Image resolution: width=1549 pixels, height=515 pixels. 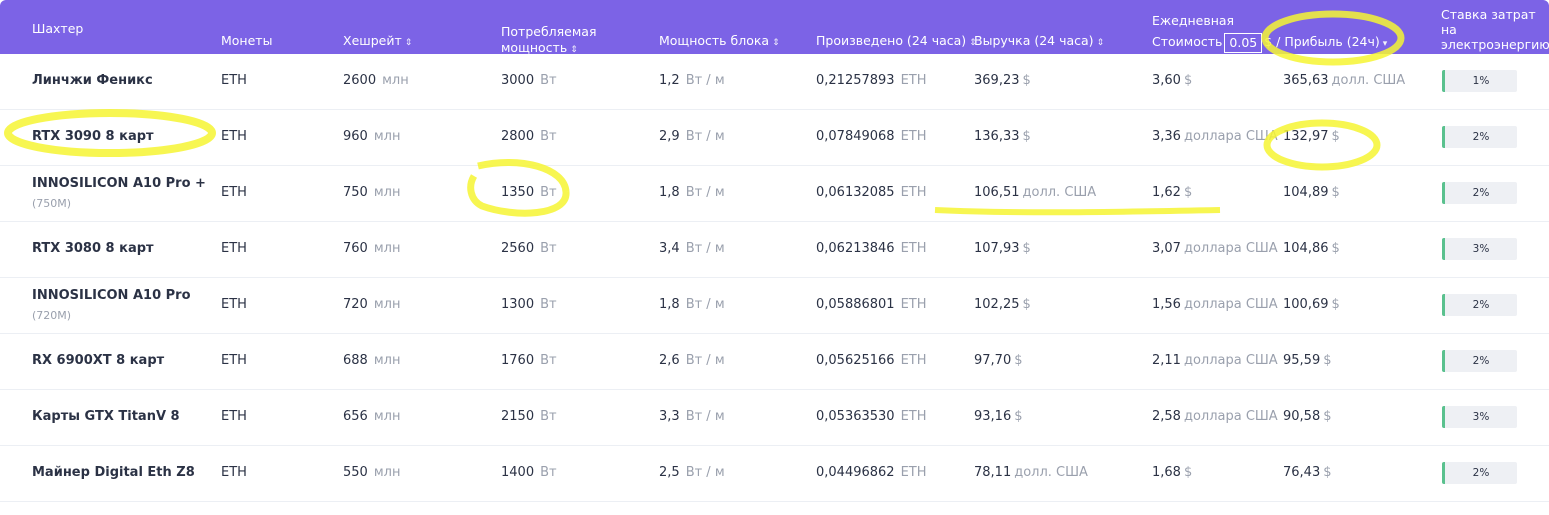 I want to click on efficiency: 2,5 Вт / м, so click(x=692, y=472).